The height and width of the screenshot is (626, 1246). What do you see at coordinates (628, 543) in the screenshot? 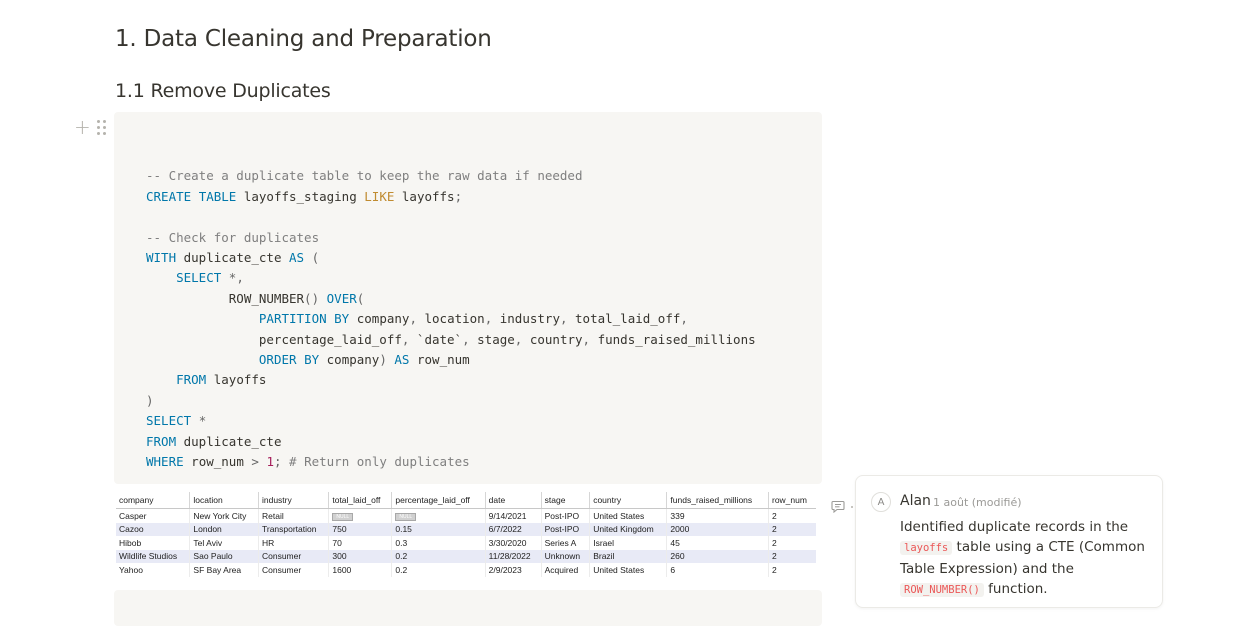
I see `table-cell: Israel` at bounding box center [628, 543].